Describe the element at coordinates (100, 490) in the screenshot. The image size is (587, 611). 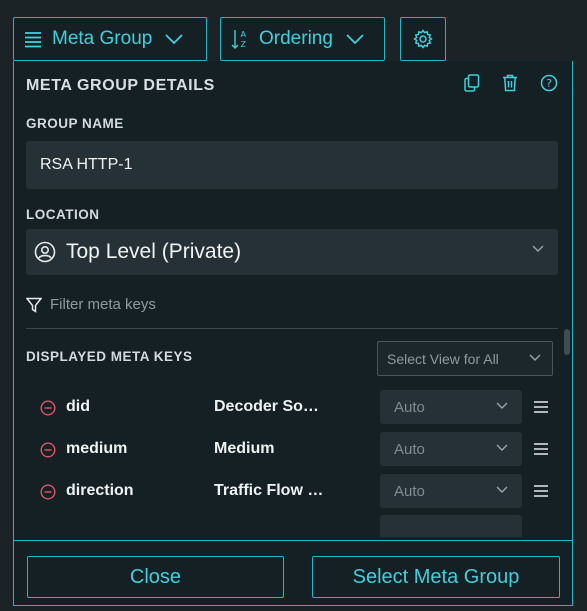
I see `meta-key-name: direction` at that location.